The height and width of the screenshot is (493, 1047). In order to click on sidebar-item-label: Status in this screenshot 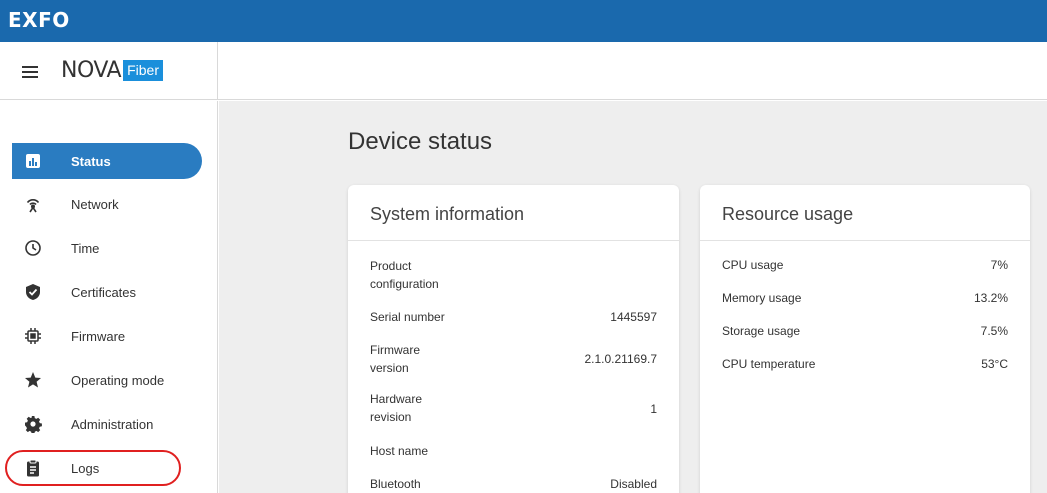, I will do `click(91, 161)`.